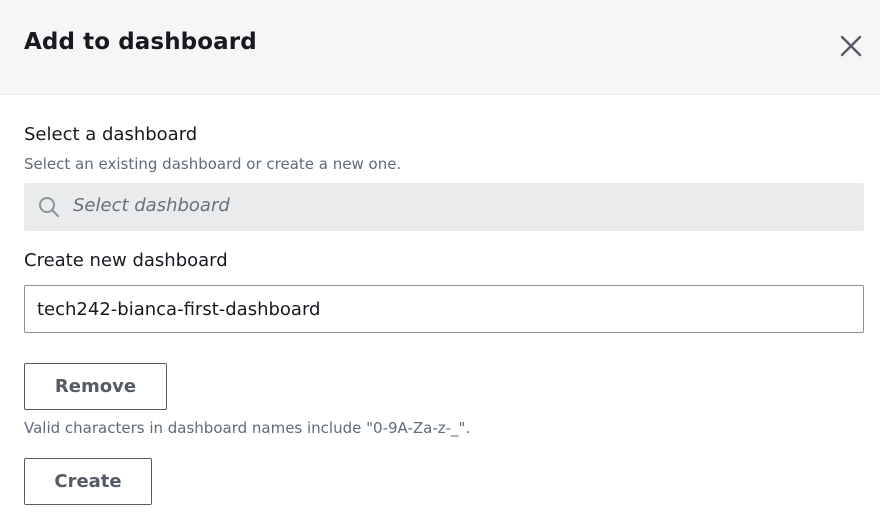 This screenshot has height=529, width=880. I want to click on close-icon, so click(851, 46).